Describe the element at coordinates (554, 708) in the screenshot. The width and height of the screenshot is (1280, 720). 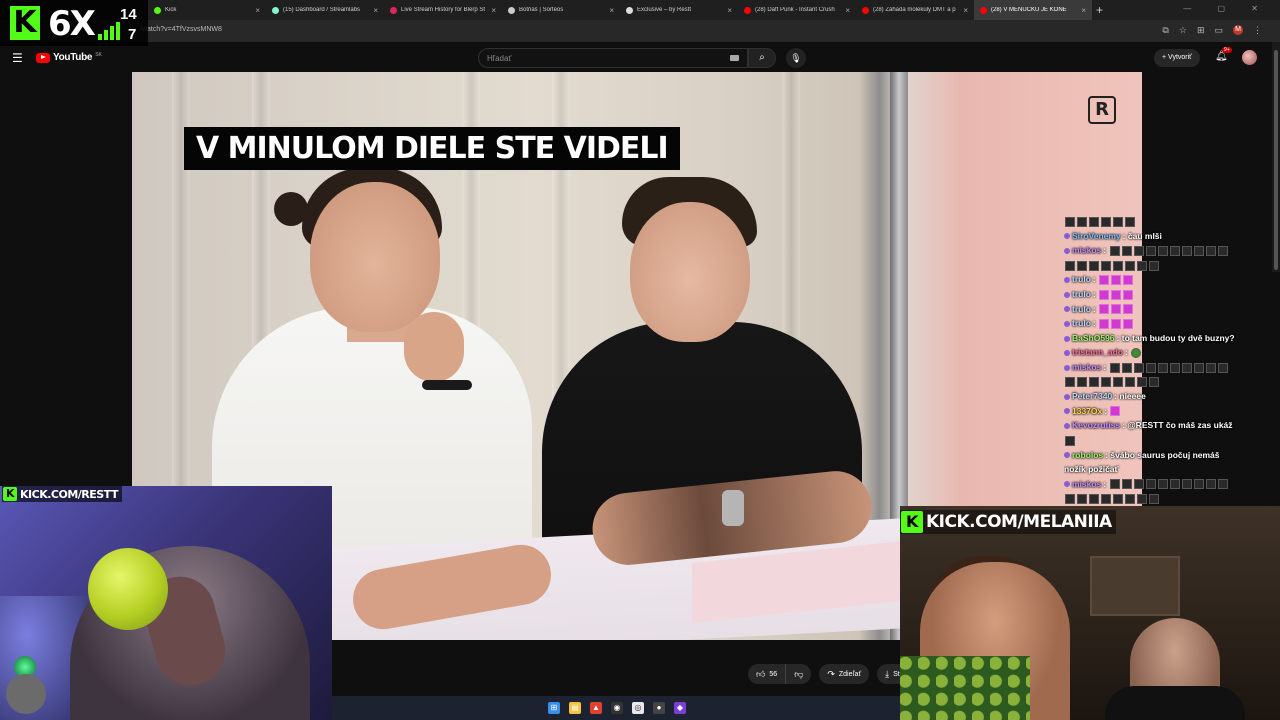
I see `windows-start-icon: ⊞` at that location.